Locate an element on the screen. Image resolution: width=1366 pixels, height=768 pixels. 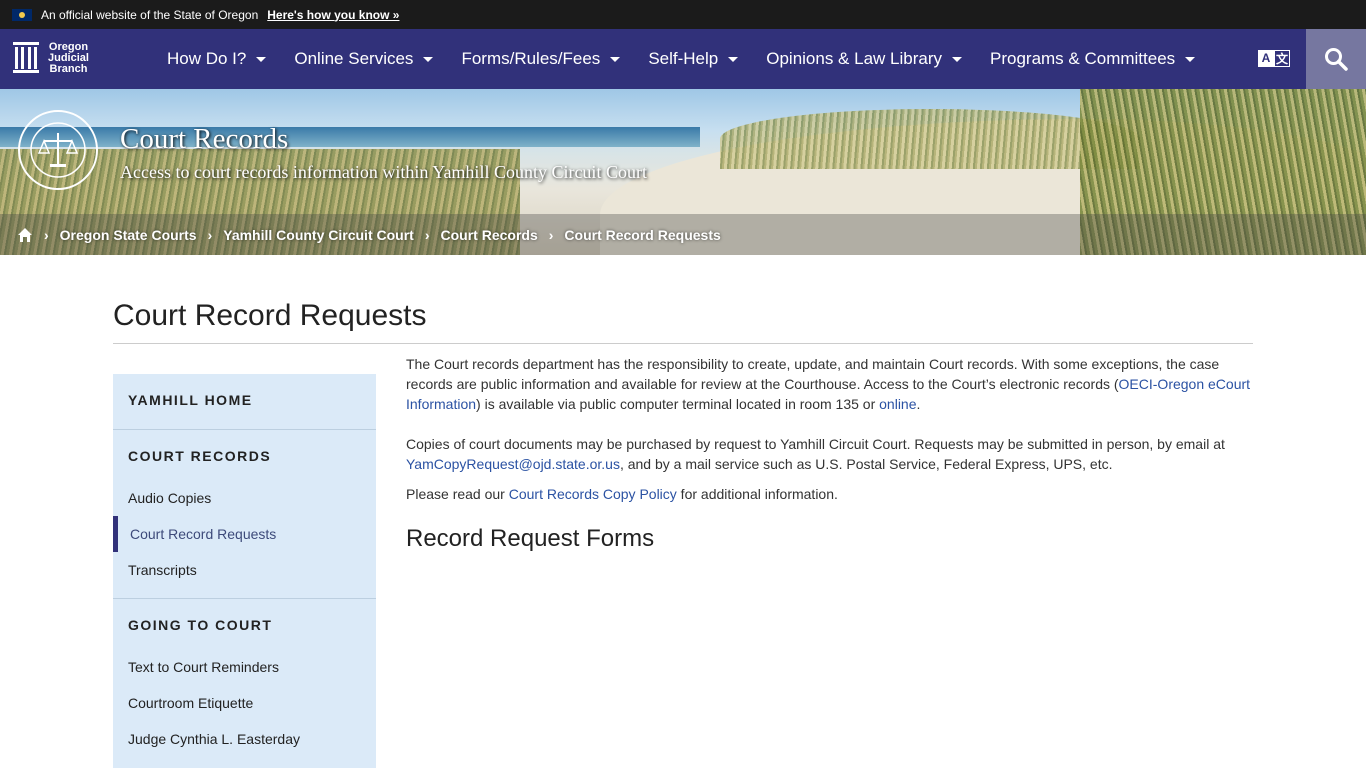
logo-line-2: Judicial is located at coordinates (68, 57).